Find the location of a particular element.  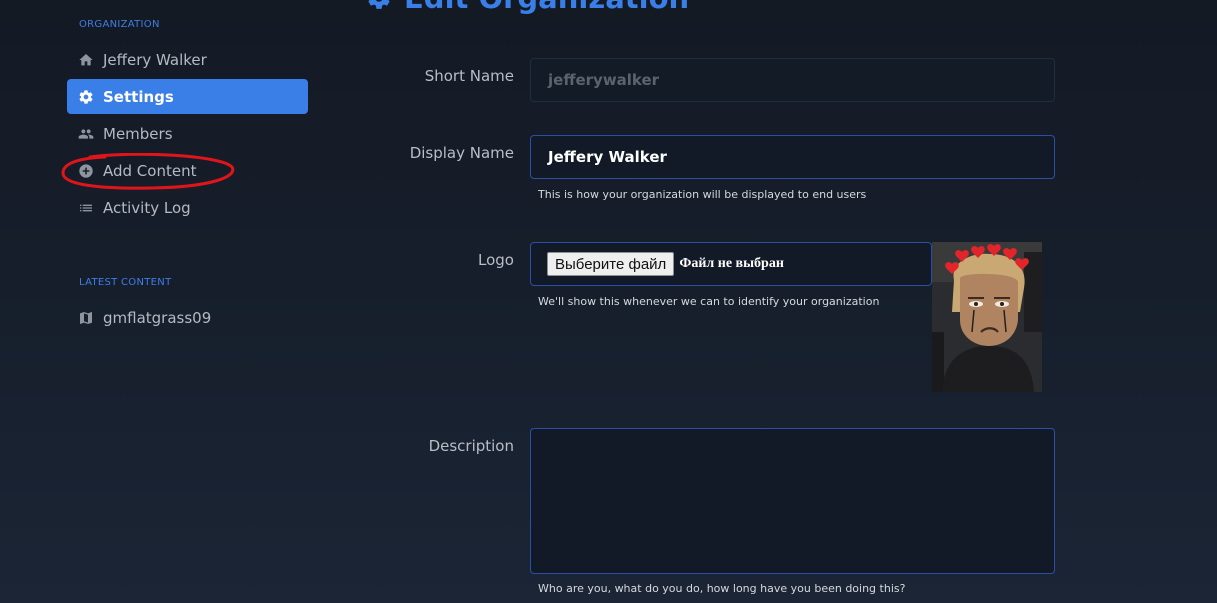

page-title-text: Edit Organization is located at coordinates (546, 7).